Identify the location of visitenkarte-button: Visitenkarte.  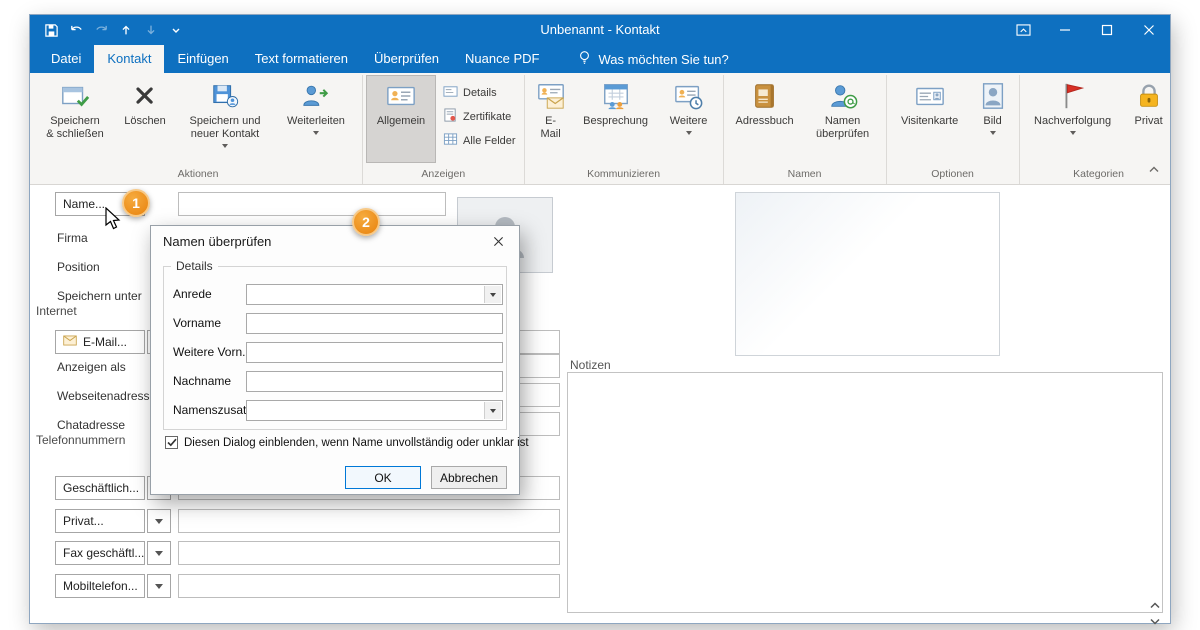
(930, 119).